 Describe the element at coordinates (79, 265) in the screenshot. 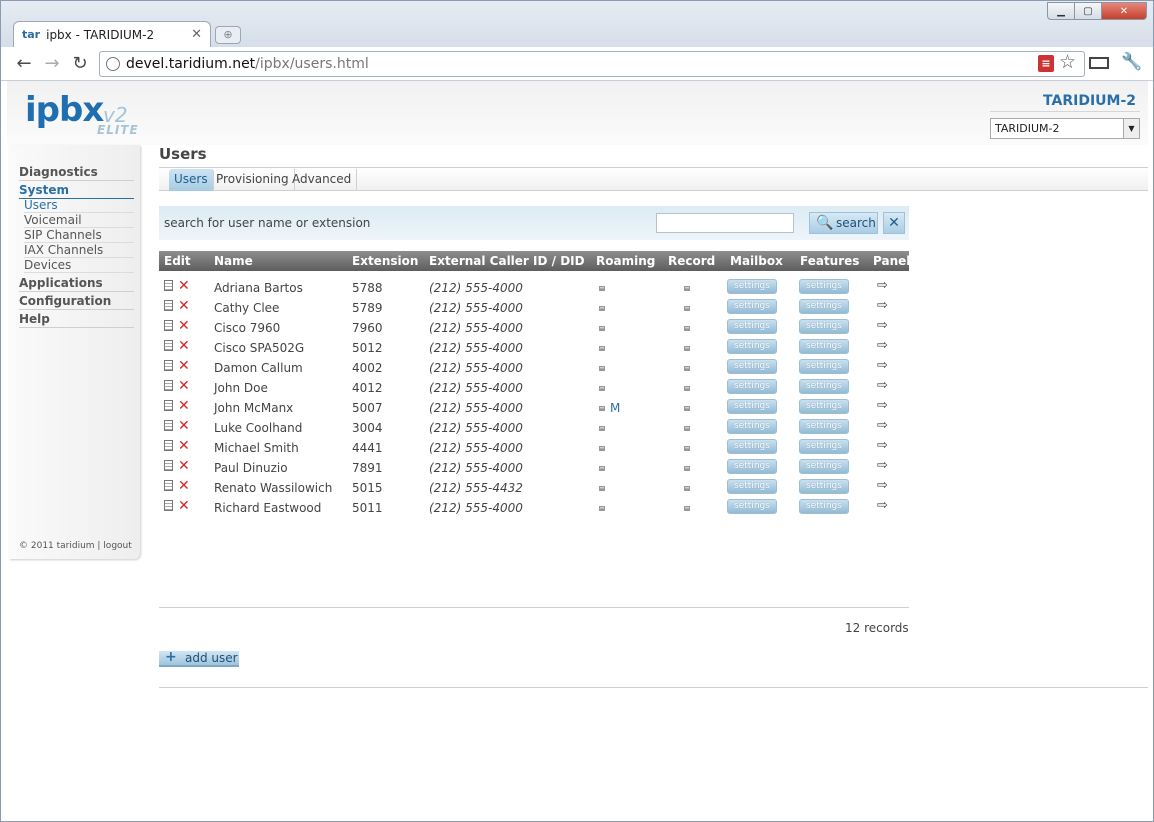

I see `sidebar-item-devices: Devices` at that location.